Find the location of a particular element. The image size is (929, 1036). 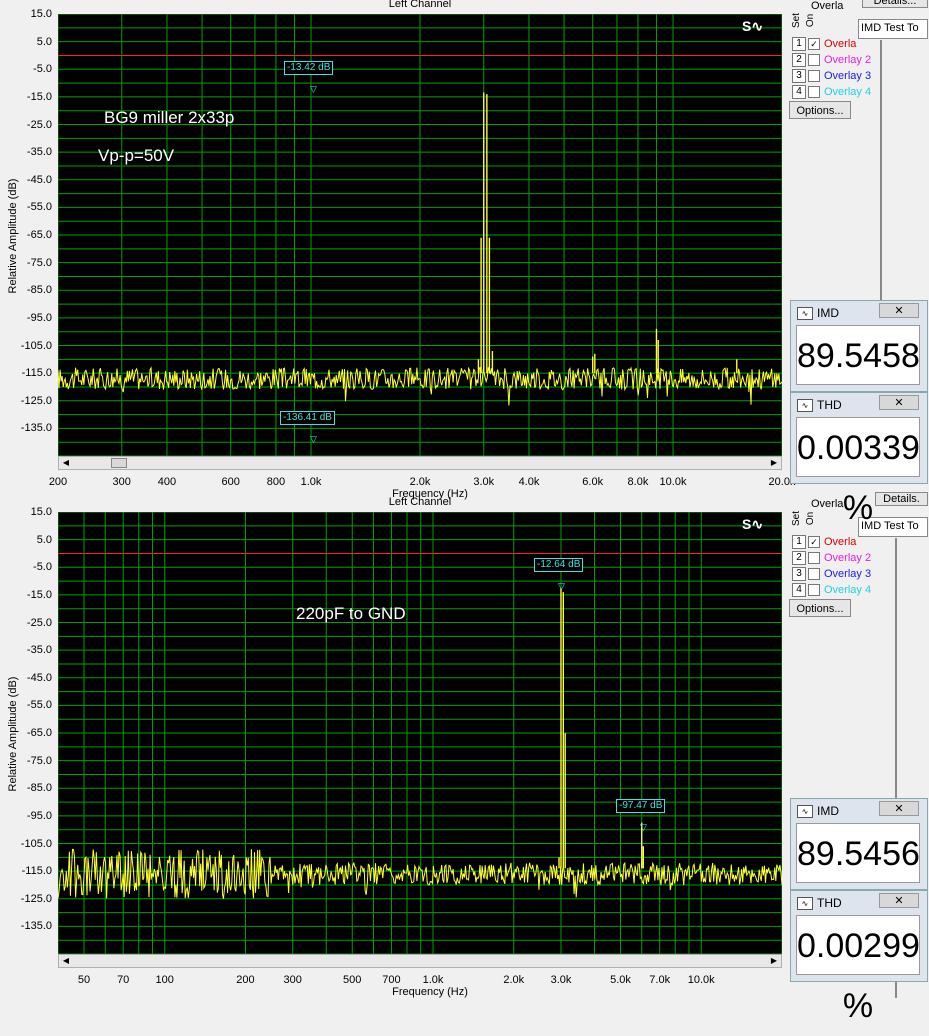

test-type-field: IMD Test To is located at coordinates (893, 29).